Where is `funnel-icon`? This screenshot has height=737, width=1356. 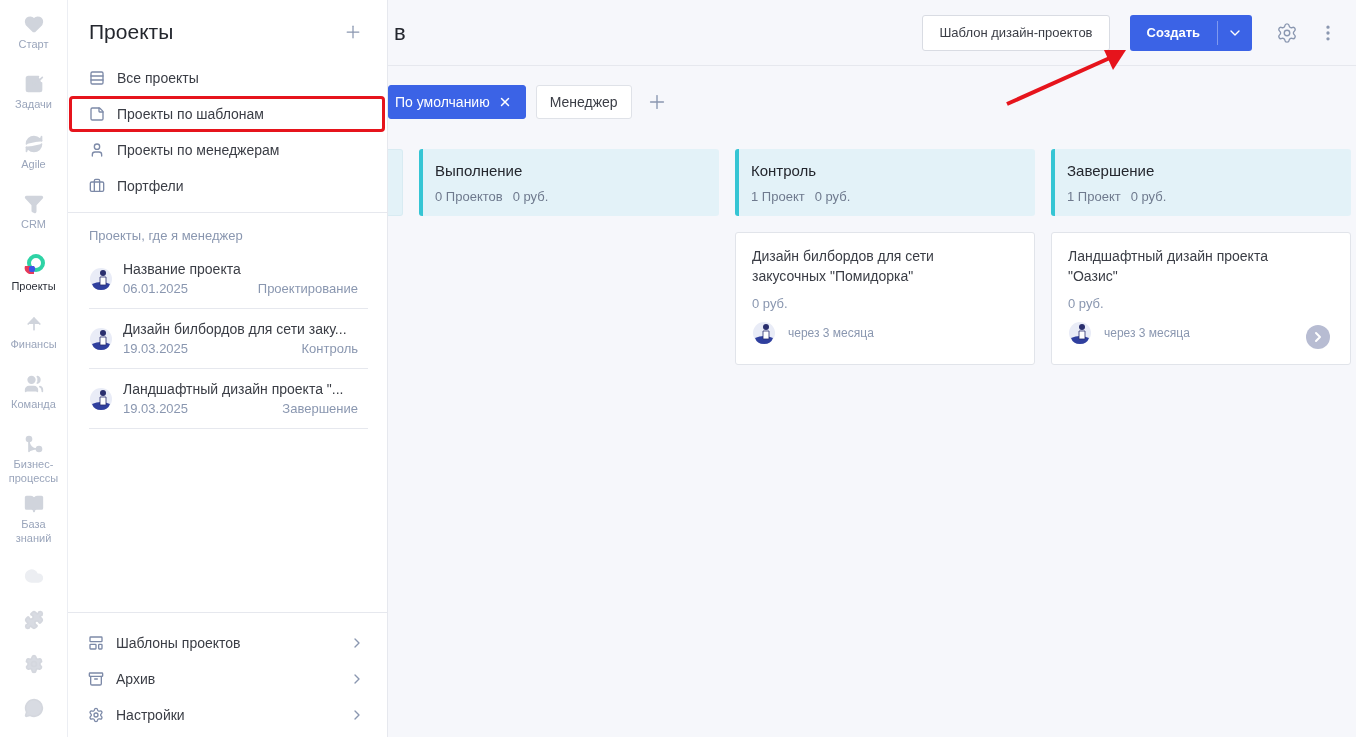
funnel-icon is located at coordinates (33, 204).